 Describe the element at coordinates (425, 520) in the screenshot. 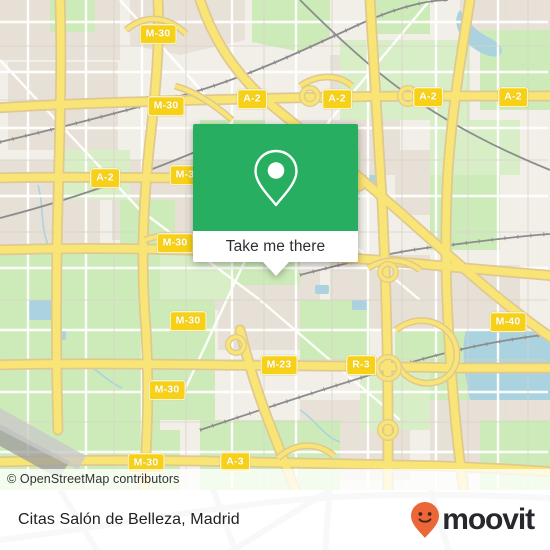

I see `moovit-smiley-pin-icon` at that location.